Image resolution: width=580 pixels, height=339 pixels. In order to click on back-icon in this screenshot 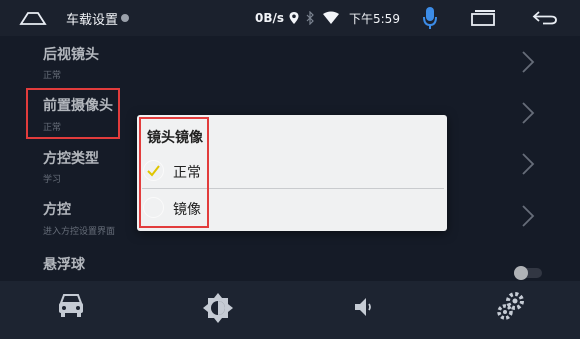, I will do `click(545, 18)`.